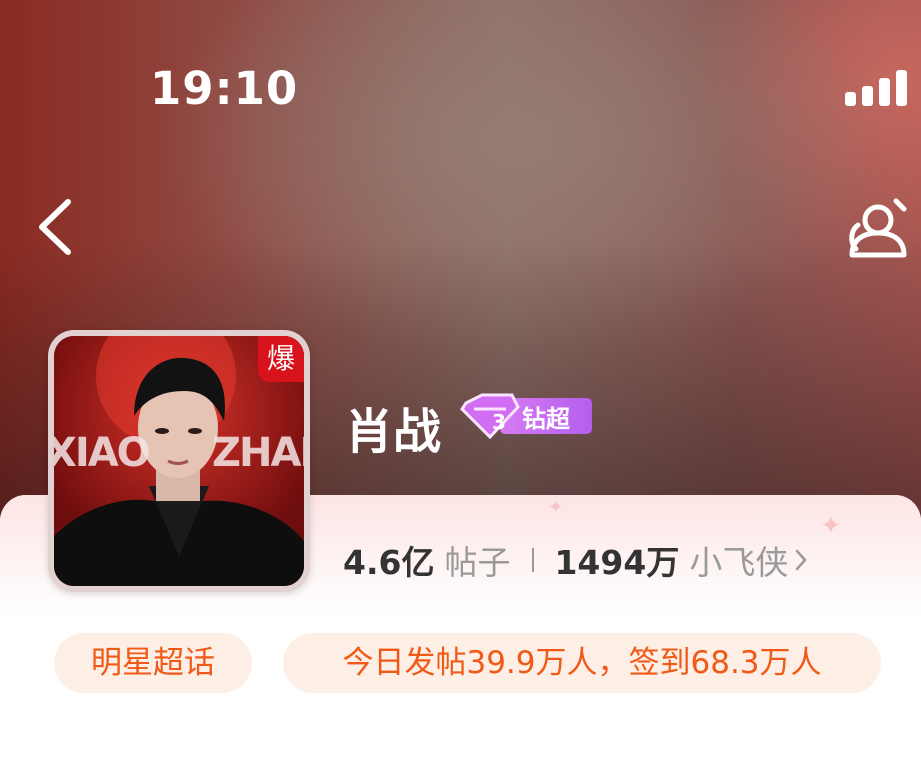  I want to click on activity-tag: 今日发帖39.9万人，签到68.3万人, so click(582, 663).